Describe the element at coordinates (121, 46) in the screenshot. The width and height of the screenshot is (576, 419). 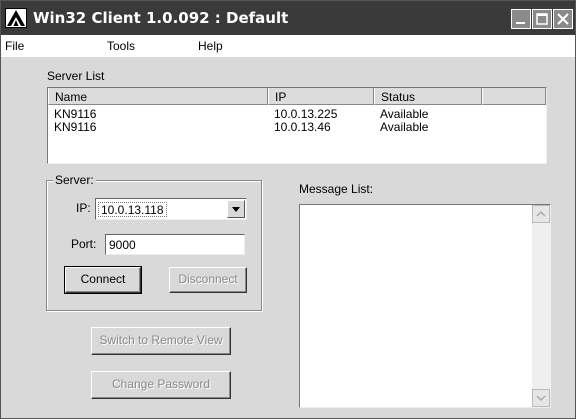
I see `menu-tools: Tools` at that location.